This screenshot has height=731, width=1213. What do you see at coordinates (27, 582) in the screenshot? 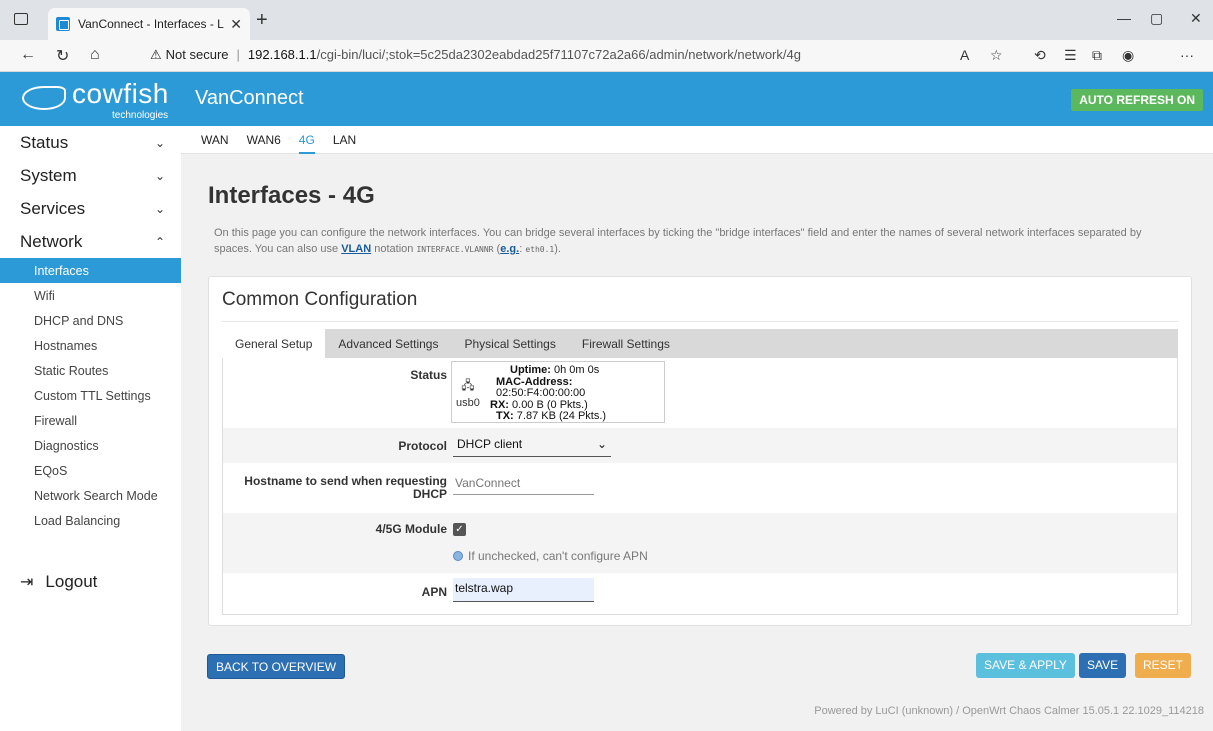
I see `logout-icon: ⇥` at bounding box center [27, 582].